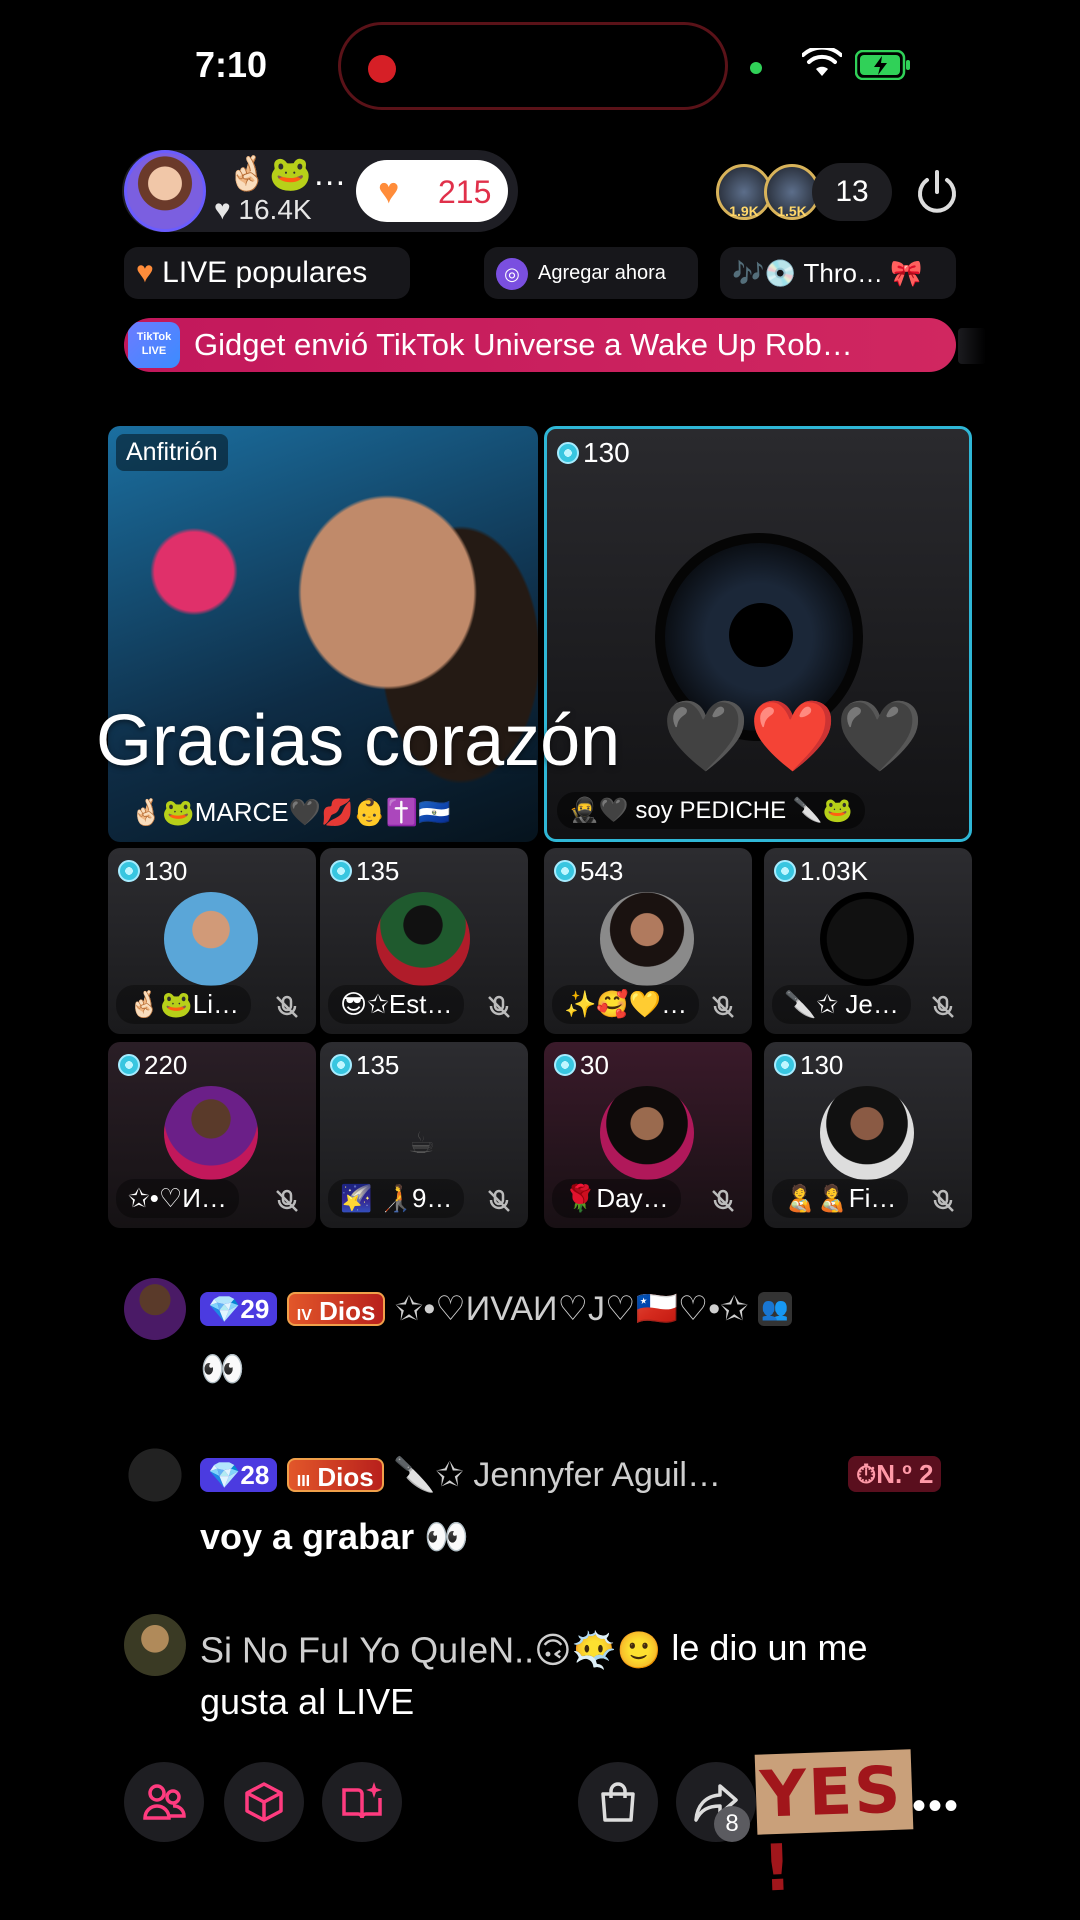 This screenshot has width=1080, height=1920. I want to click on chat-username: ✩•♡ИVAИ♡J♡🇨🇱♡•✩, so click(572, 1309).